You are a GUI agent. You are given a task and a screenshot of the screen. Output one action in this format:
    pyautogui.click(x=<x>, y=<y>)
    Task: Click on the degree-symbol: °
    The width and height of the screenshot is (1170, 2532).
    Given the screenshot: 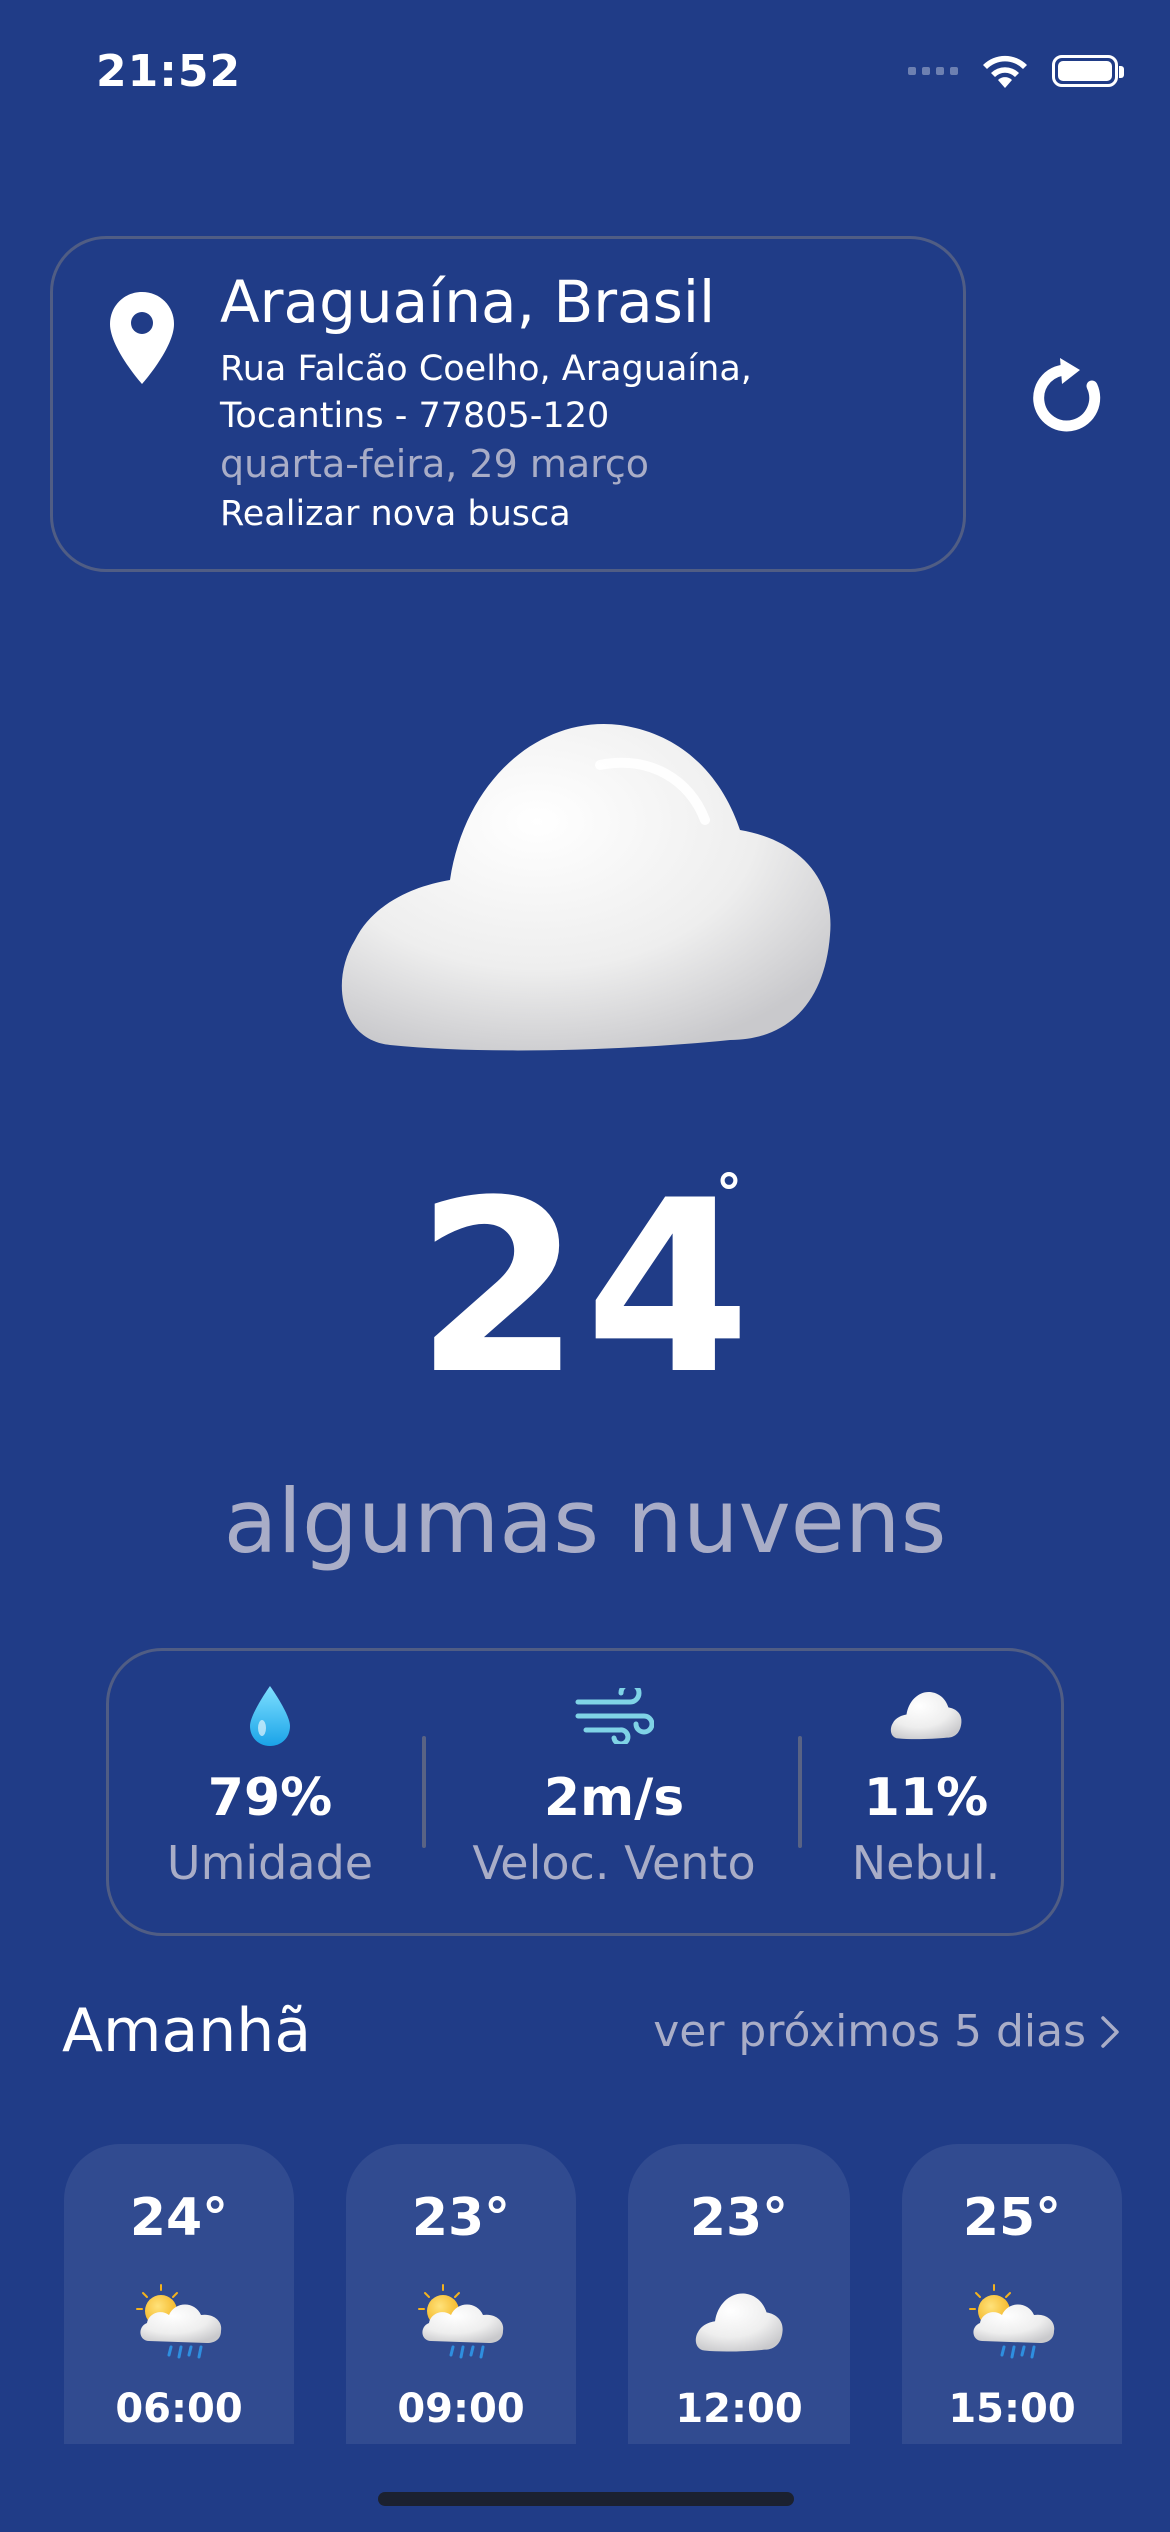 What is the action you would take?
    pyautogui.click(x=729, y=1194)
    